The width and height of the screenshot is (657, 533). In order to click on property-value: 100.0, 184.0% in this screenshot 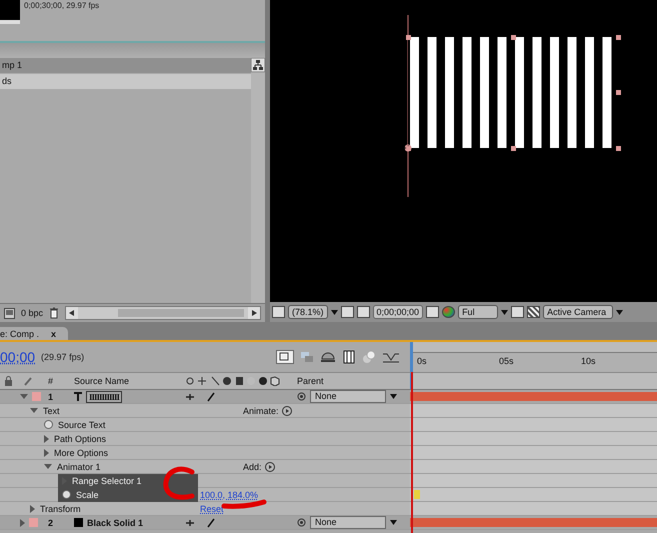, I will do `click(229, 495)`.